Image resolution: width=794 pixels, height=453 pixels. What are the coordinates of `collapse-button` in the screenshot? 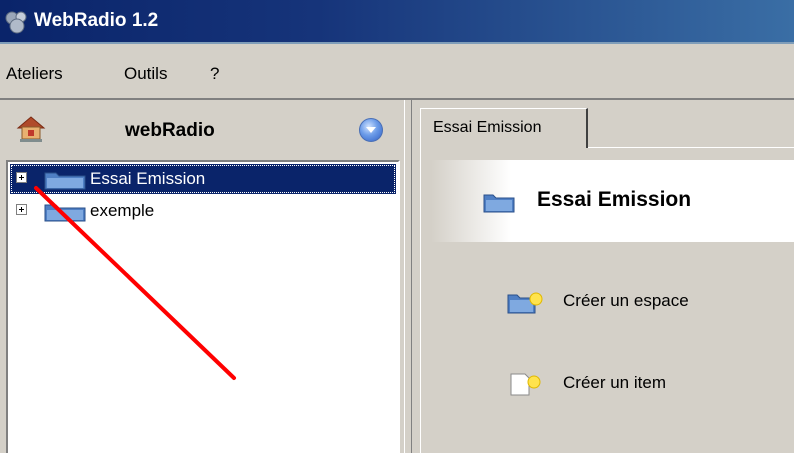 It's located at (371, 130).